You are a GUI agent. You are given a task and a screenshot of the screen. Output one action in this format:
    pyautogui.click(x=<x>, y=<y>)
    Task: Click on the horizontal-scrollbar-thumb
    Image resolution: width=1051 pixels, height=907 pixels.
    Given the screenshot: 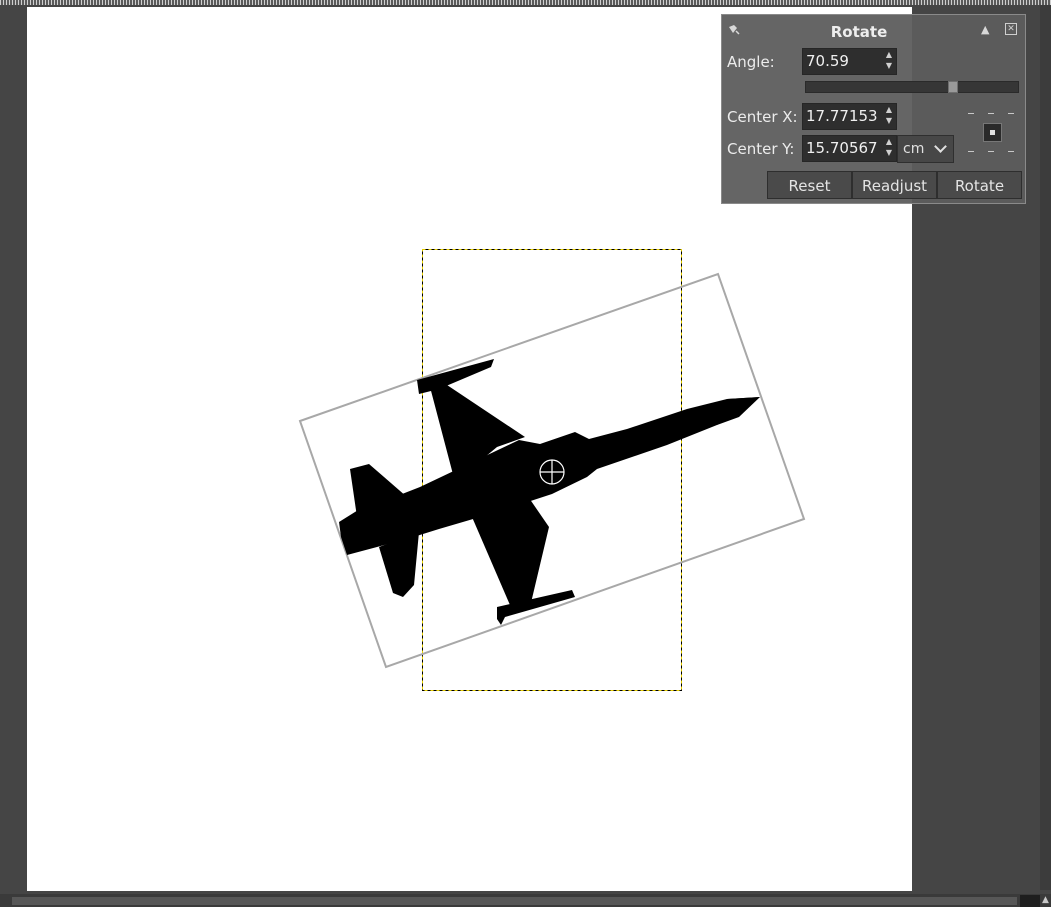 What is the action you would take?
    pyautogui.click(x=514, y=901)
    